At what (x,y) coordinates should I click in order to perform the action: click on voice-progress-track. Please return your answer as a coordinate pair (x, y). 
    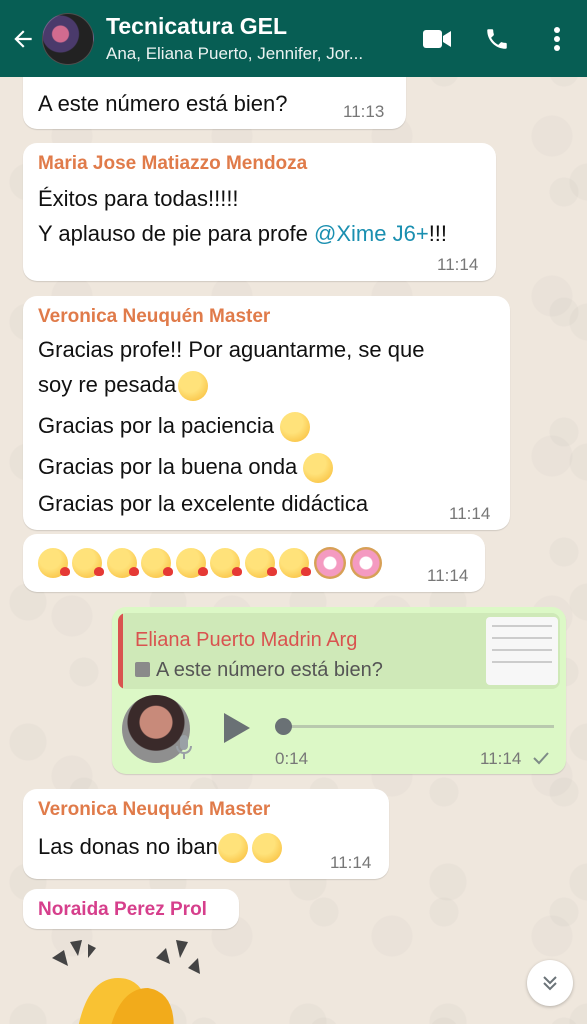
    Looking at the image, I should click on (419, 726).